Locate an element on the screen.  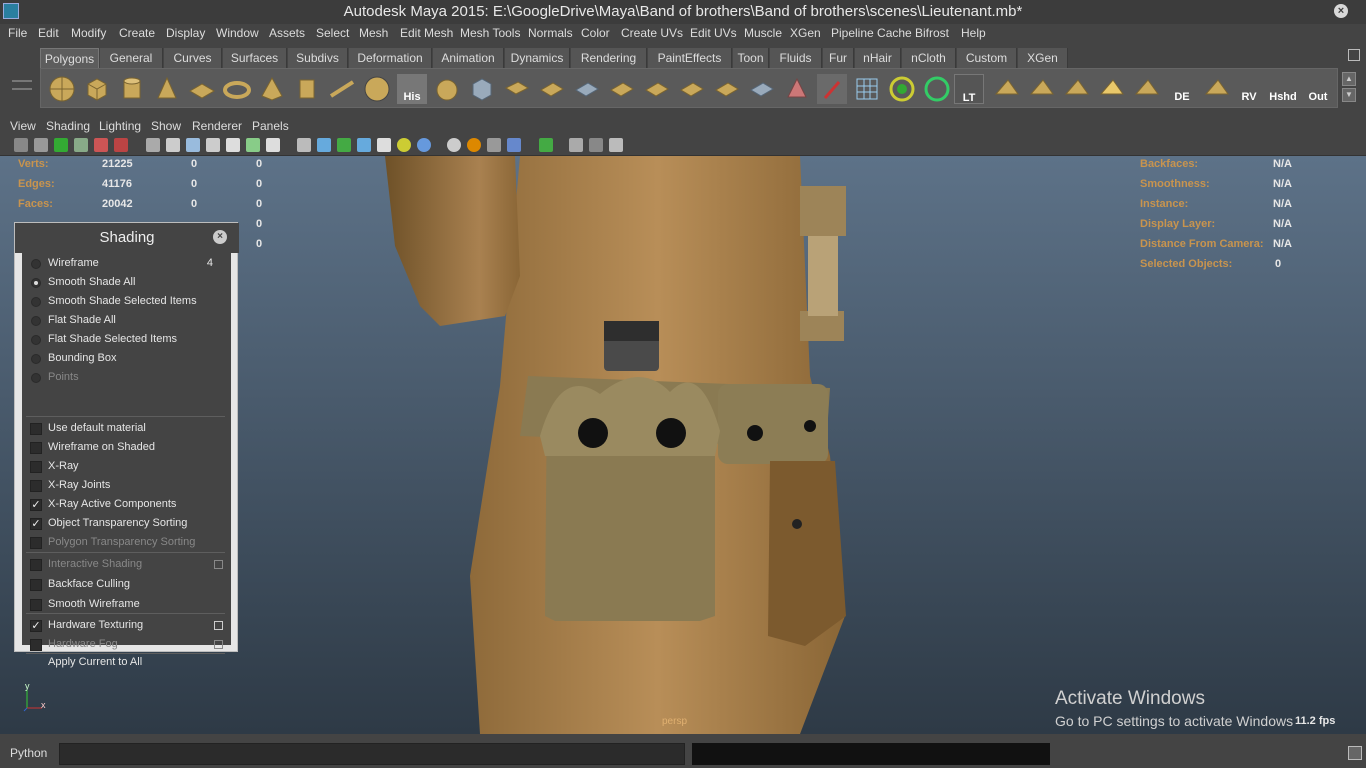
grease-pencil-icon is located at coordinates (101, 145).